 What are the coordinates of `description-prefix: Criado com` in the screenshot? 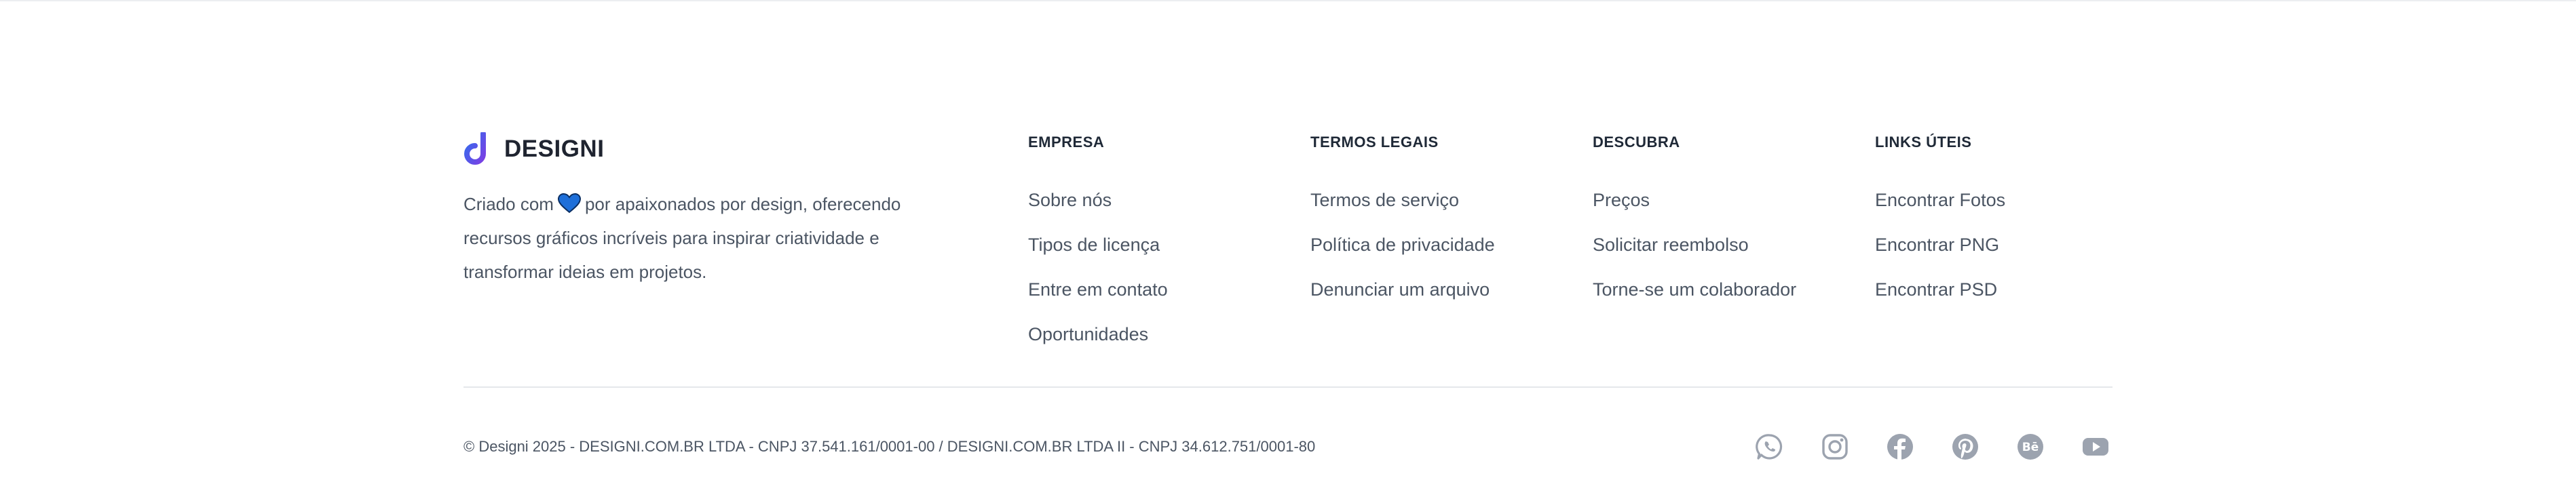 It's located at (509, 204).